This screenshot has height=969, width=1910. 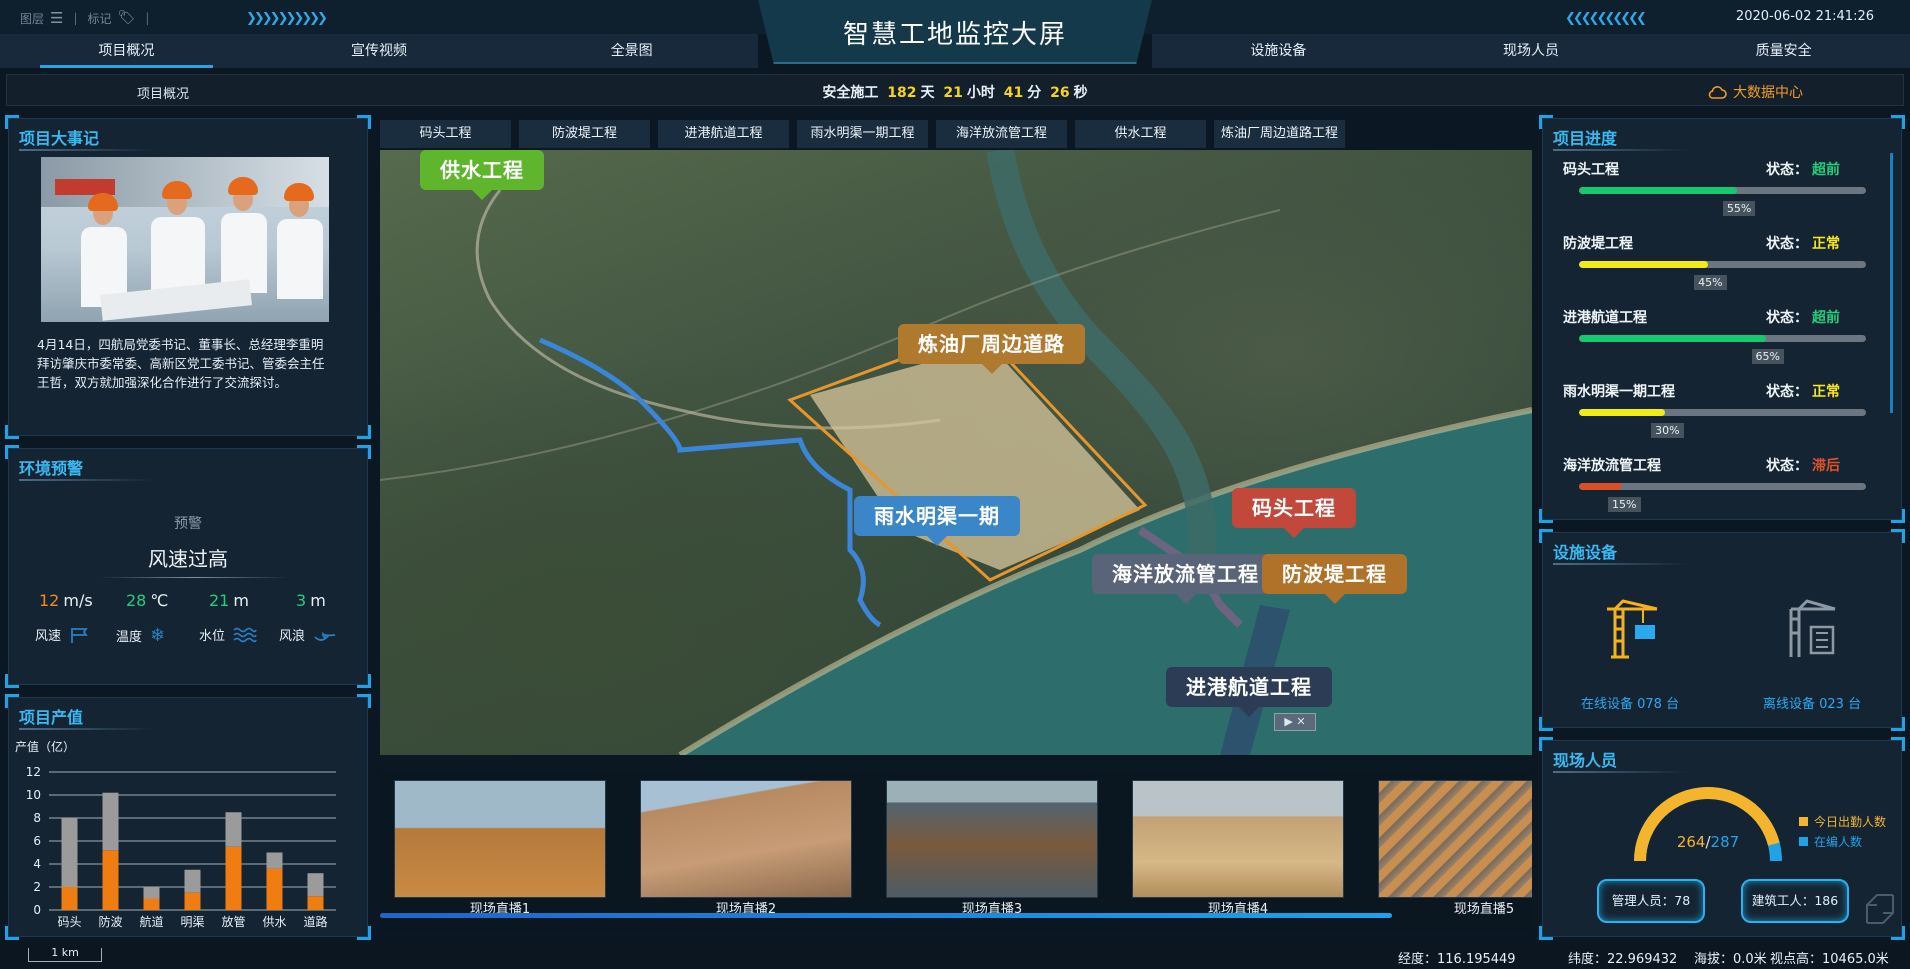 What do you see at coordinates (212, 636) in the screenshot?
I see `metric-label: 水位` at bounding box center [212, 636].